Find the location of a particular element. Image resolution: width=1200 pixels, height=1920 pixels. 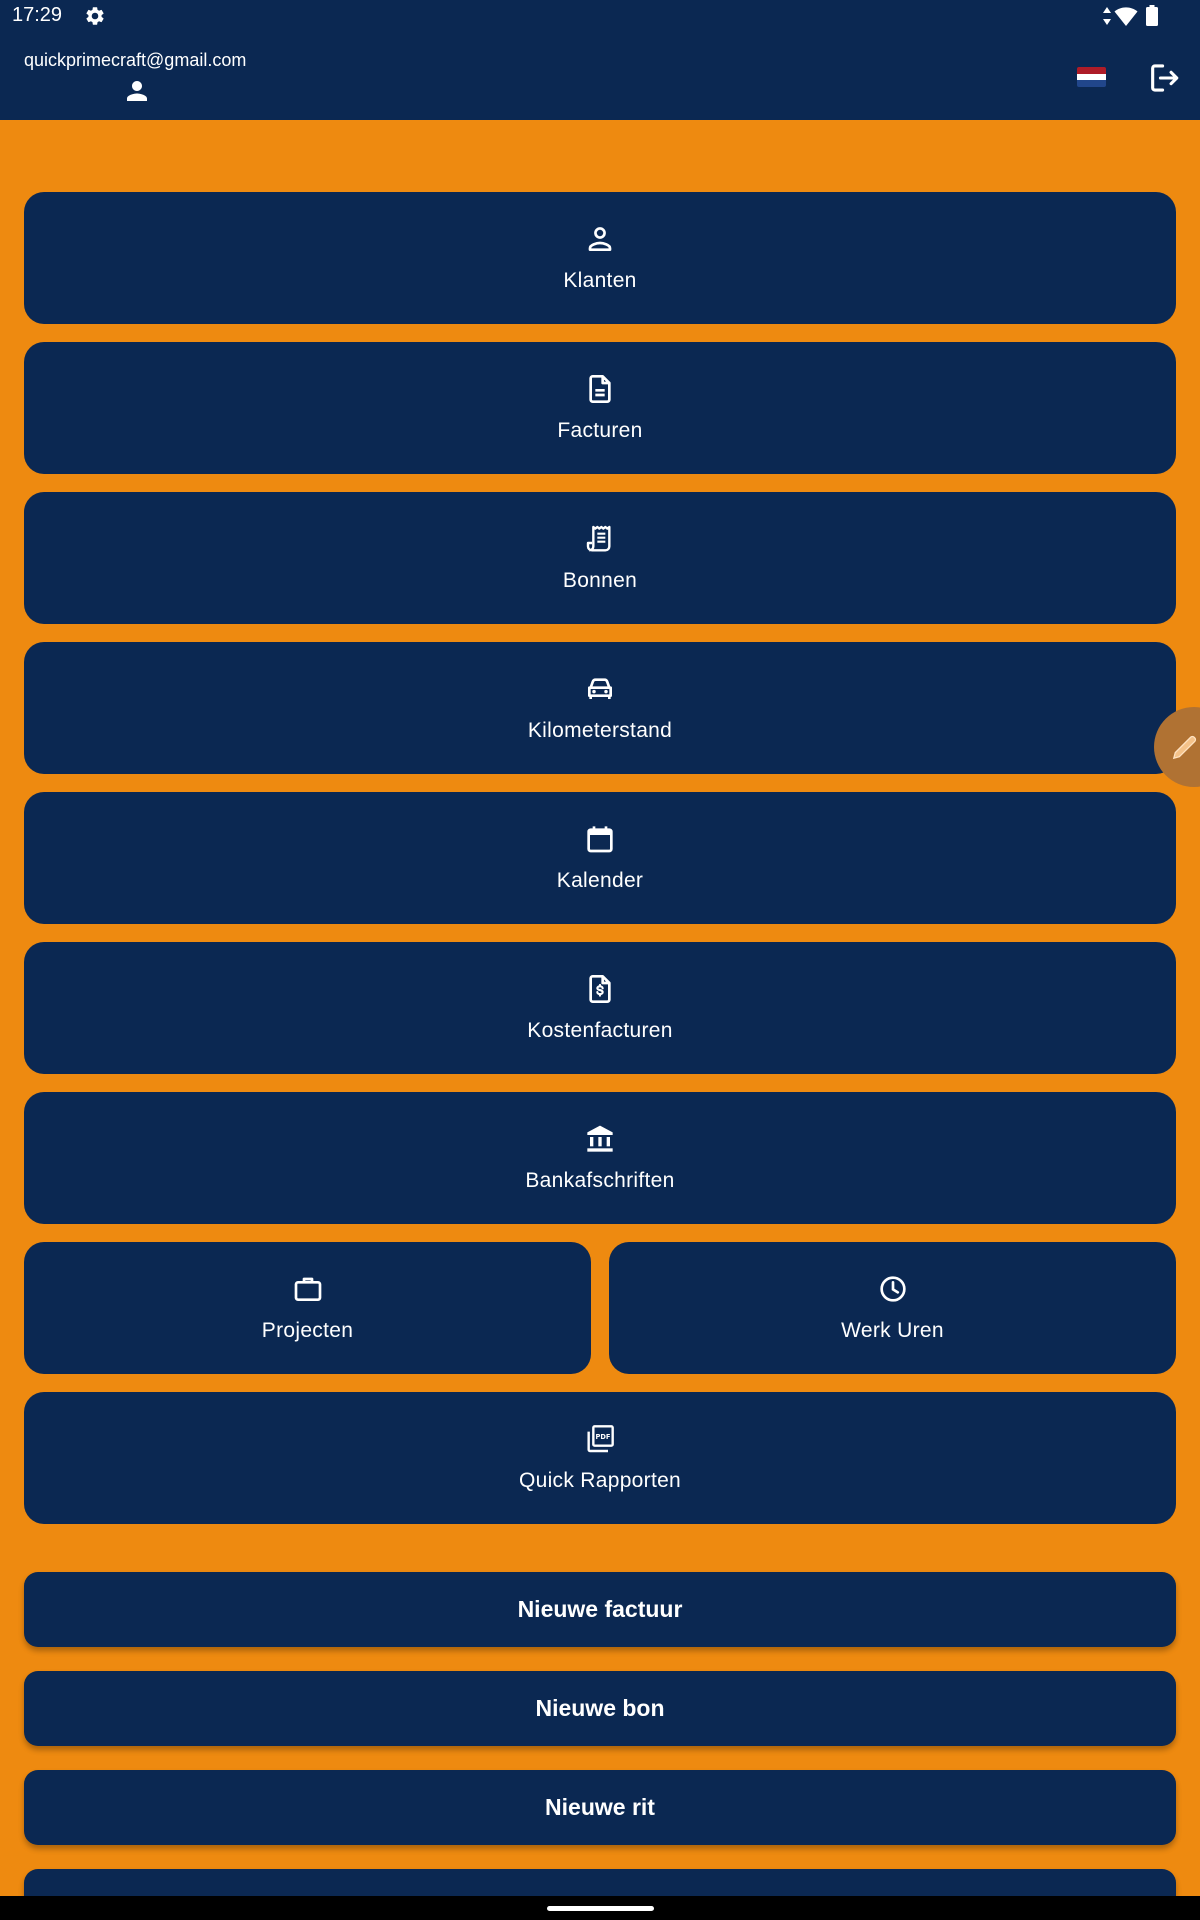

tile-label: Quick Rapporten is located at coordinates (600, 1480).